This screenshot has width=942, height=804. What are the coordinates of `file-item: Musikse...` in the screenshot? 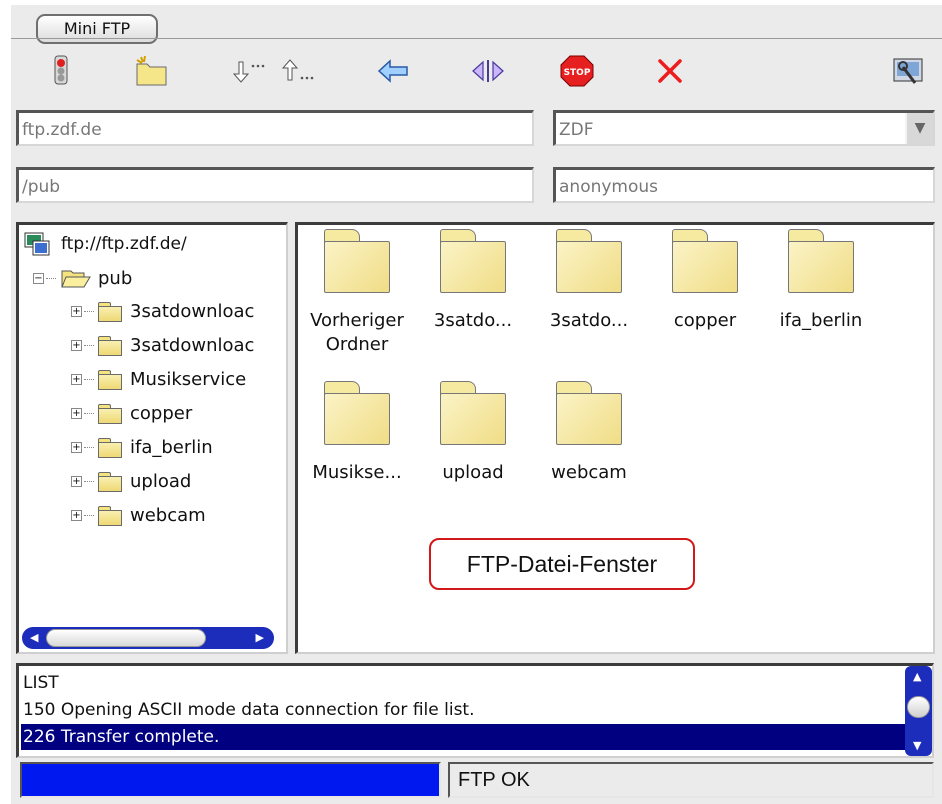 It's located at (357, 433).